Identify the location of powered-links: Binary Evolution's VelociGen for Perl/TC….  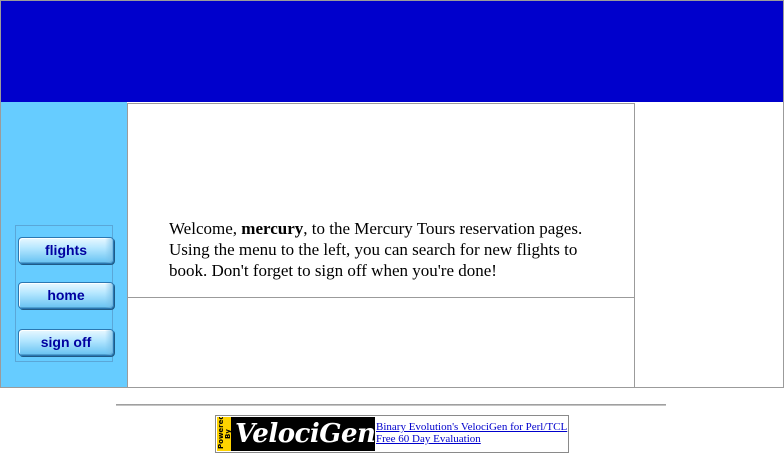
(471, 433).